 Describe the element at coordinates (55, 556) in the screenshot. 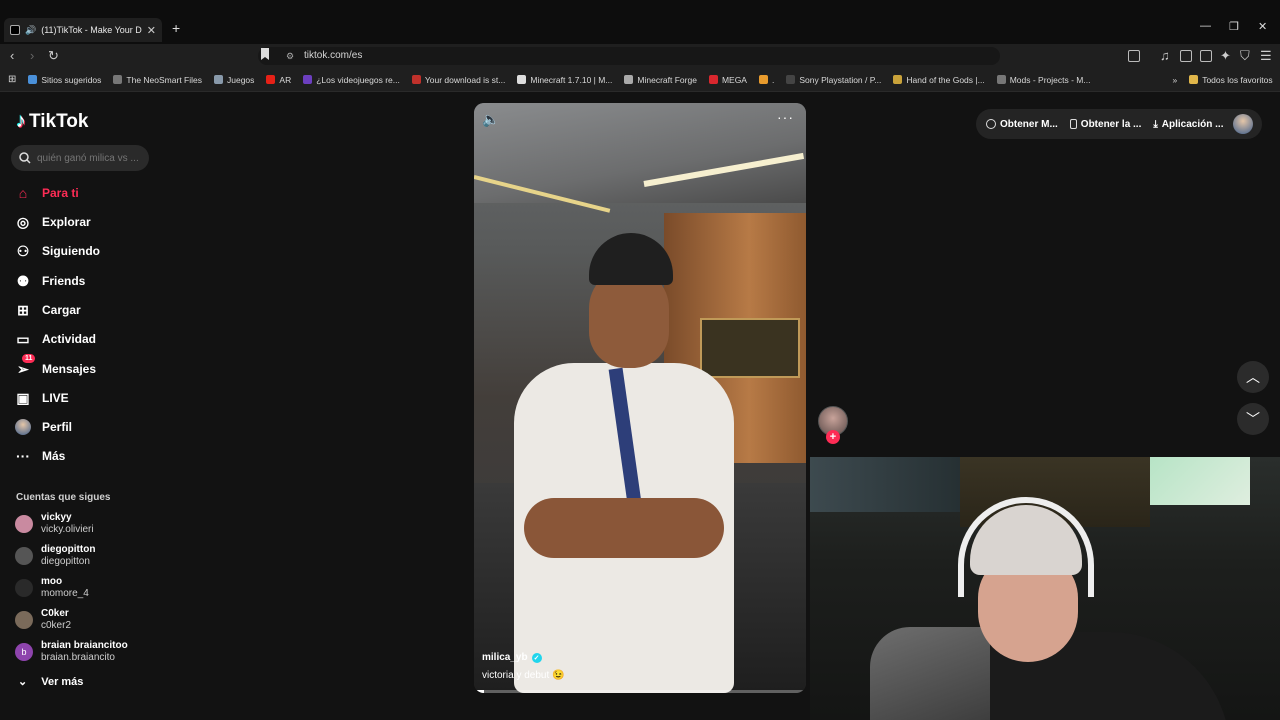

I see `followed-account: diegopitton diegopitton` at that location.